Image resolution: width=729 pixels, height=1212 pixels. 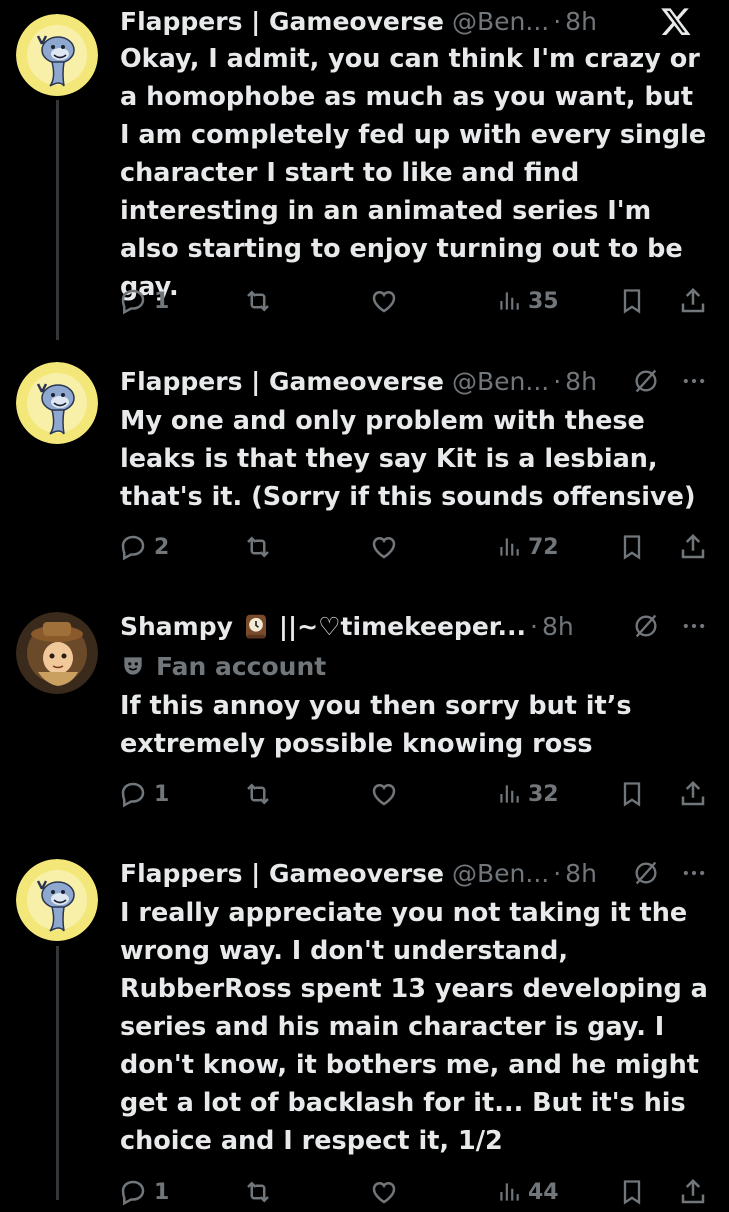 I want to click on action-bar: 2 72, so click(x=415, y=547).